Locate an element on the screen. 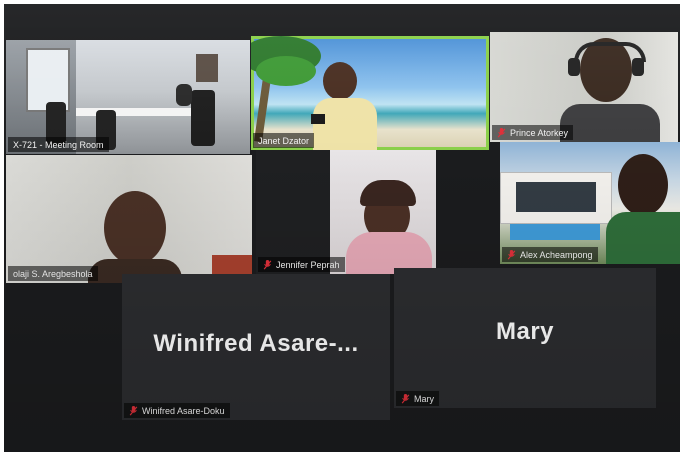 This screenshot has width=684, height=456. tile-janet-dzator: Janet Dzator is located at coordinates (370, 93).